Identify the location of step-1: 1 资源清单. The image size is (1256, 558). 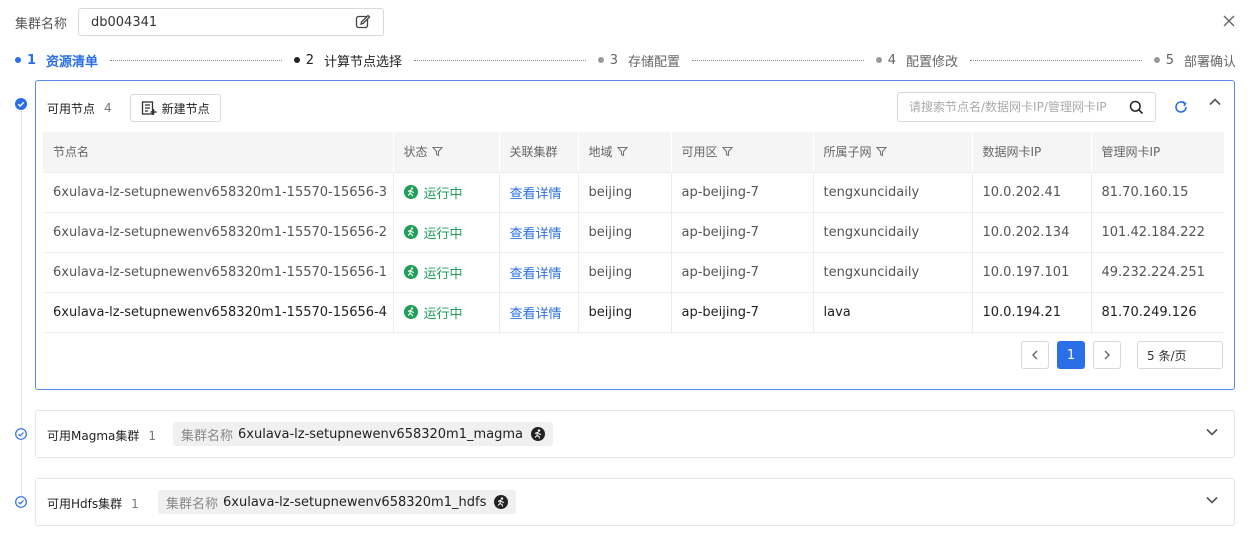
(56, 60).